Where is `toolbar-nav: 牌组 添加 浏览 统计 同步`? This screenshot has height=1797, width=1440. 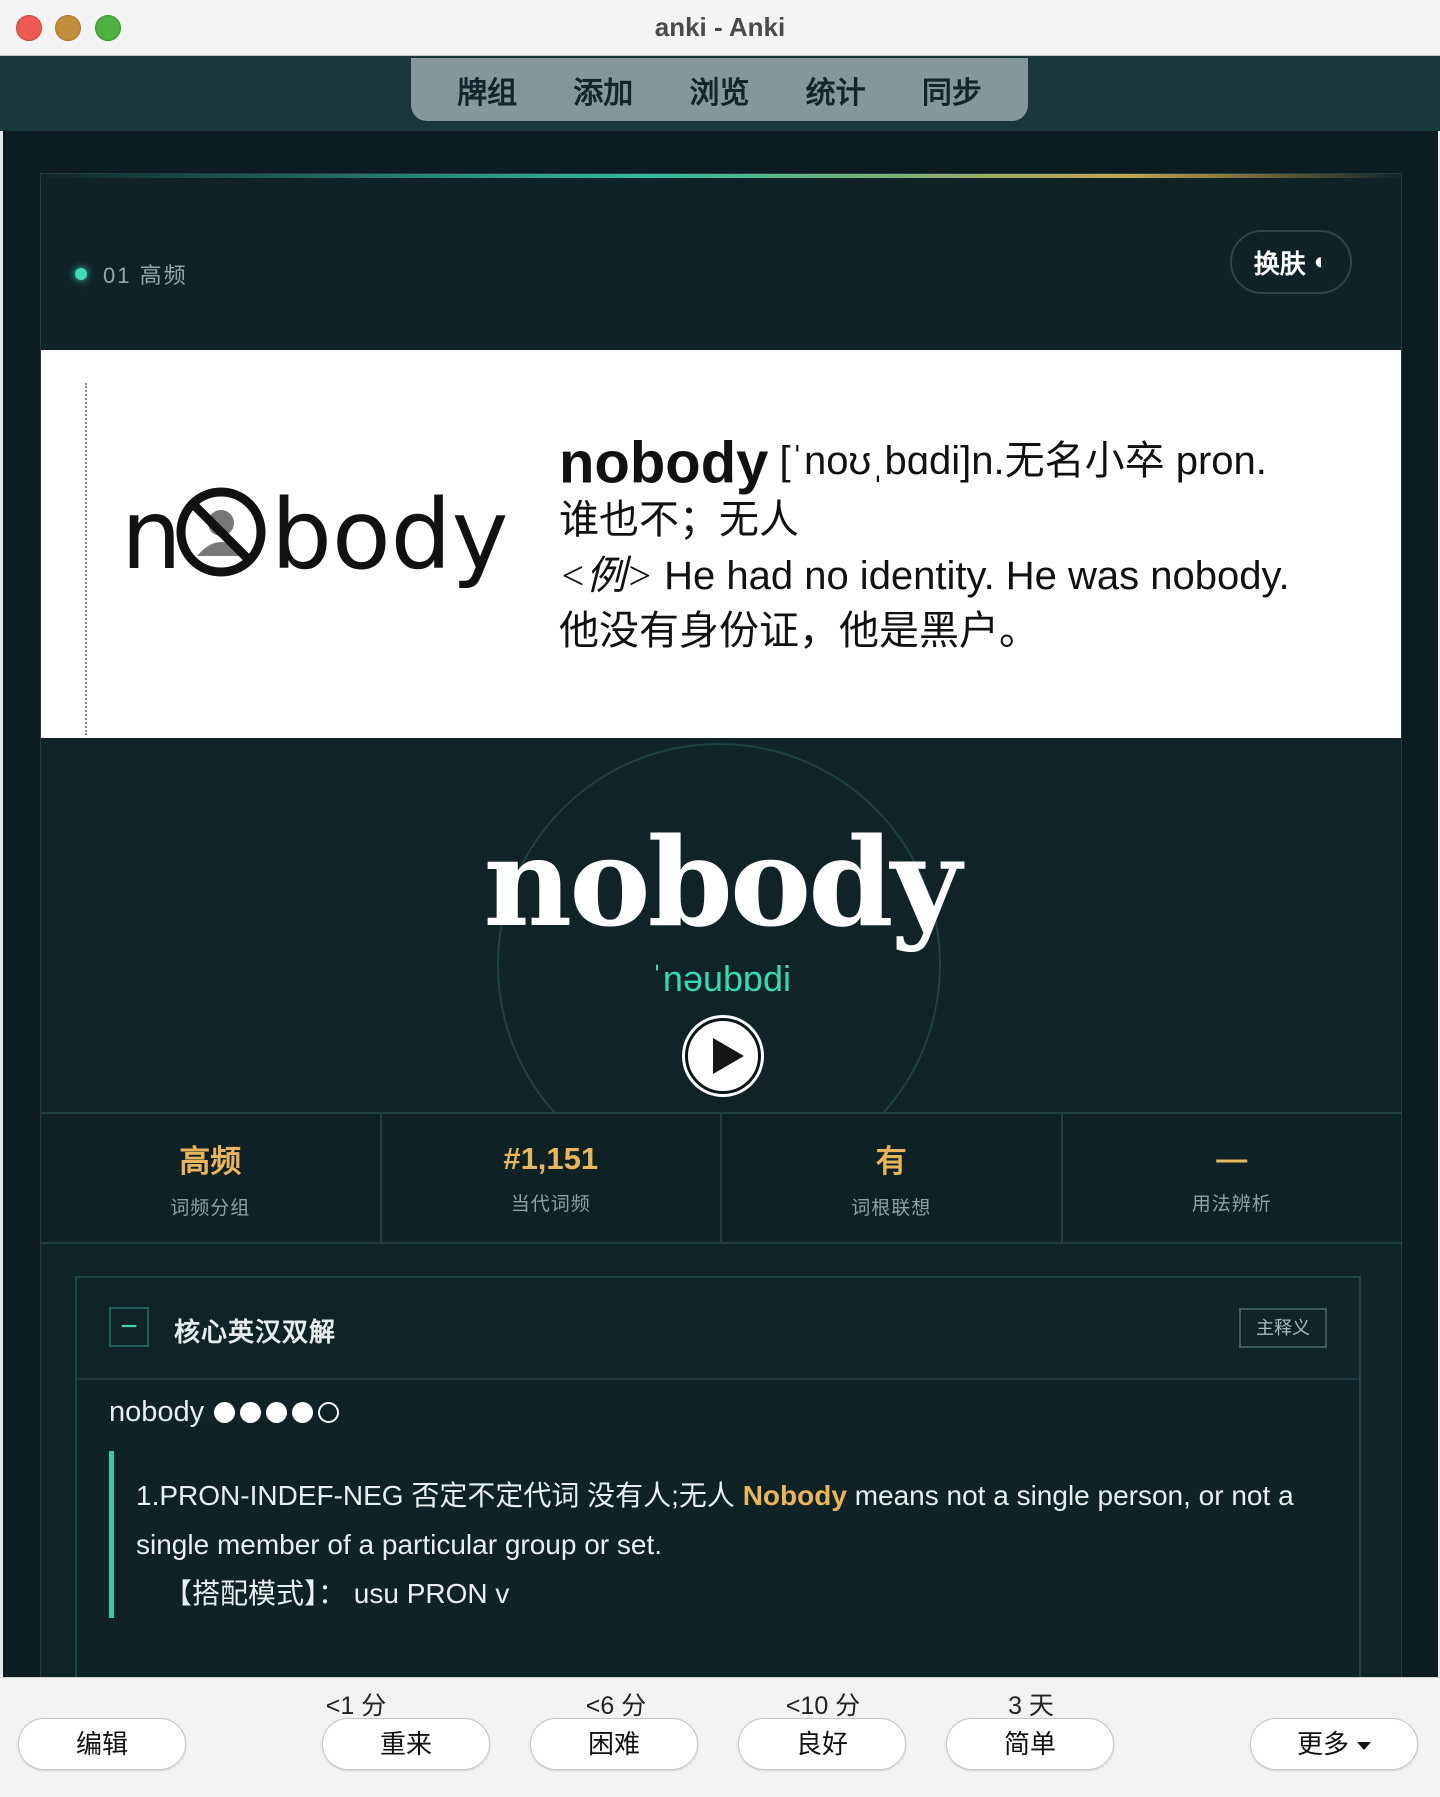
toolbar-nav: 牌组 添加 浏览 统计 同步 is located at coordinates (719, 89).